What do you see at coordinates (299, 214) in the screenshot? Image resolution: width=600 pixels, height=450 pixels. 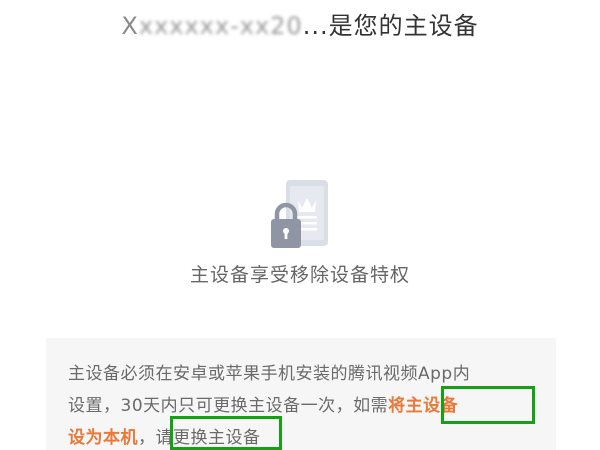 I see `main-device-lock-icon` at bounding box center [299, 214].